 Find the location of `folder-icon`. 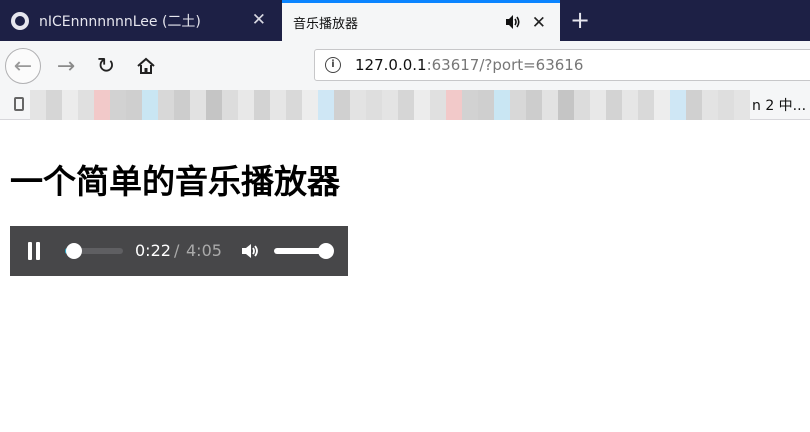

folder-icon is located at coordinates (19, 104).